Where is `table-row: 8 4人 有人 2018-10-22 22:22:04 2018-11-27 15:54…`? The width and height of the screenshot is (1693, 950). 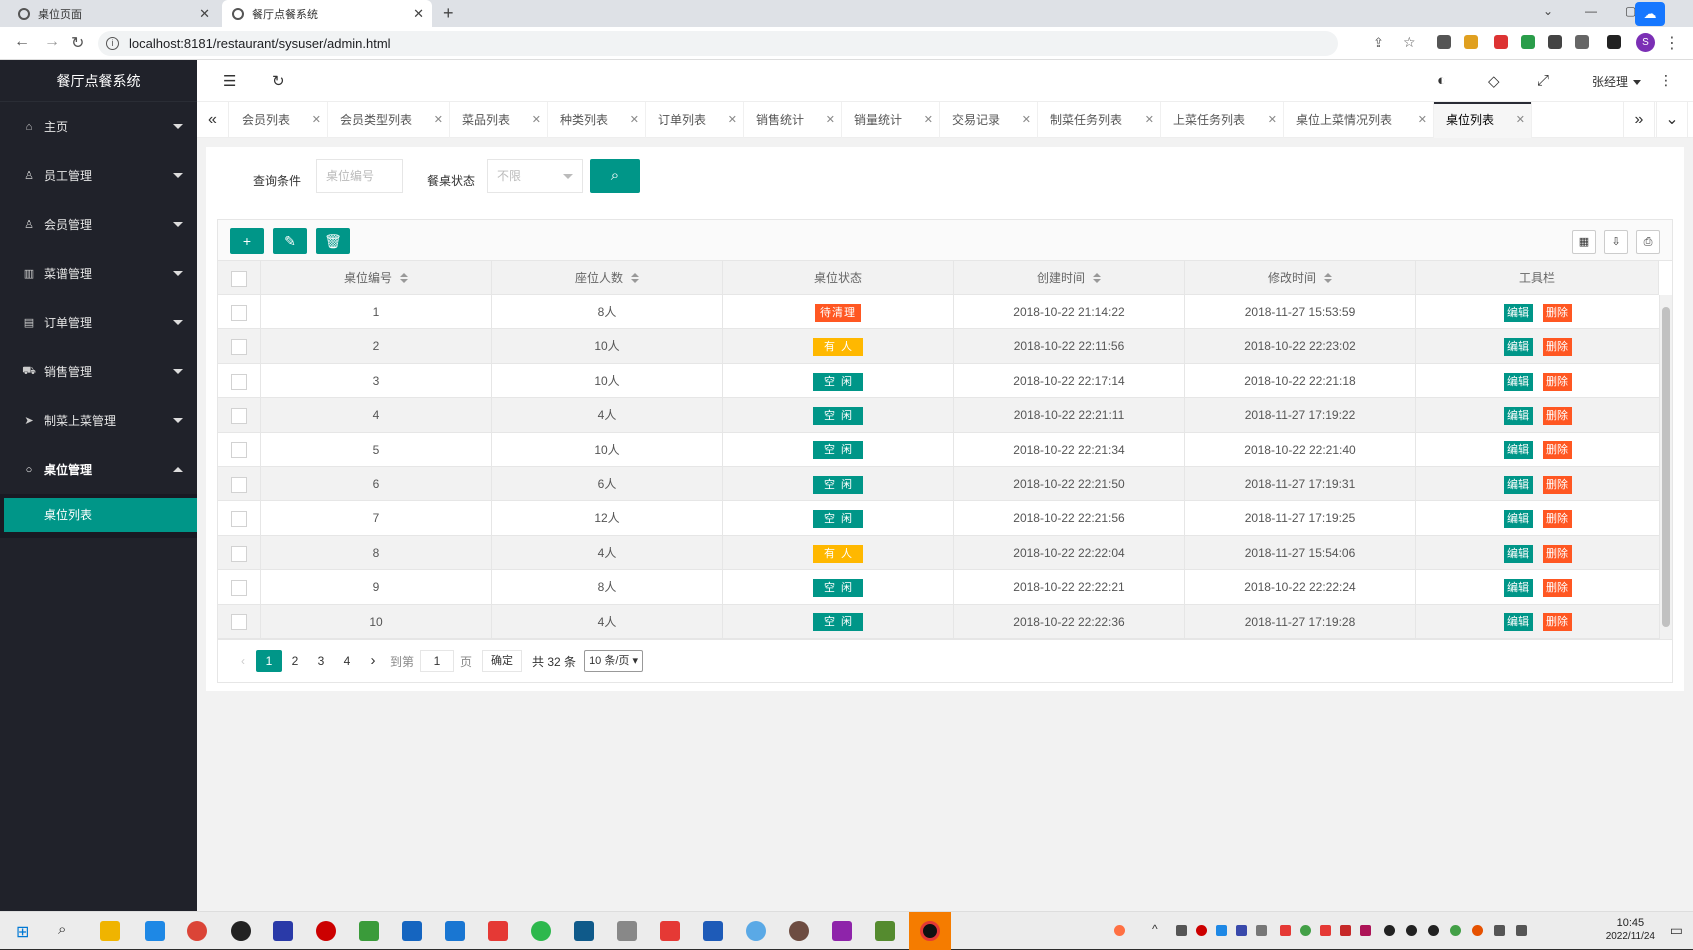 table-row: 8 4人 有人 2018-10-22 22:22:04 2018-11-27 15:54… is located at coordinates (938, 553).